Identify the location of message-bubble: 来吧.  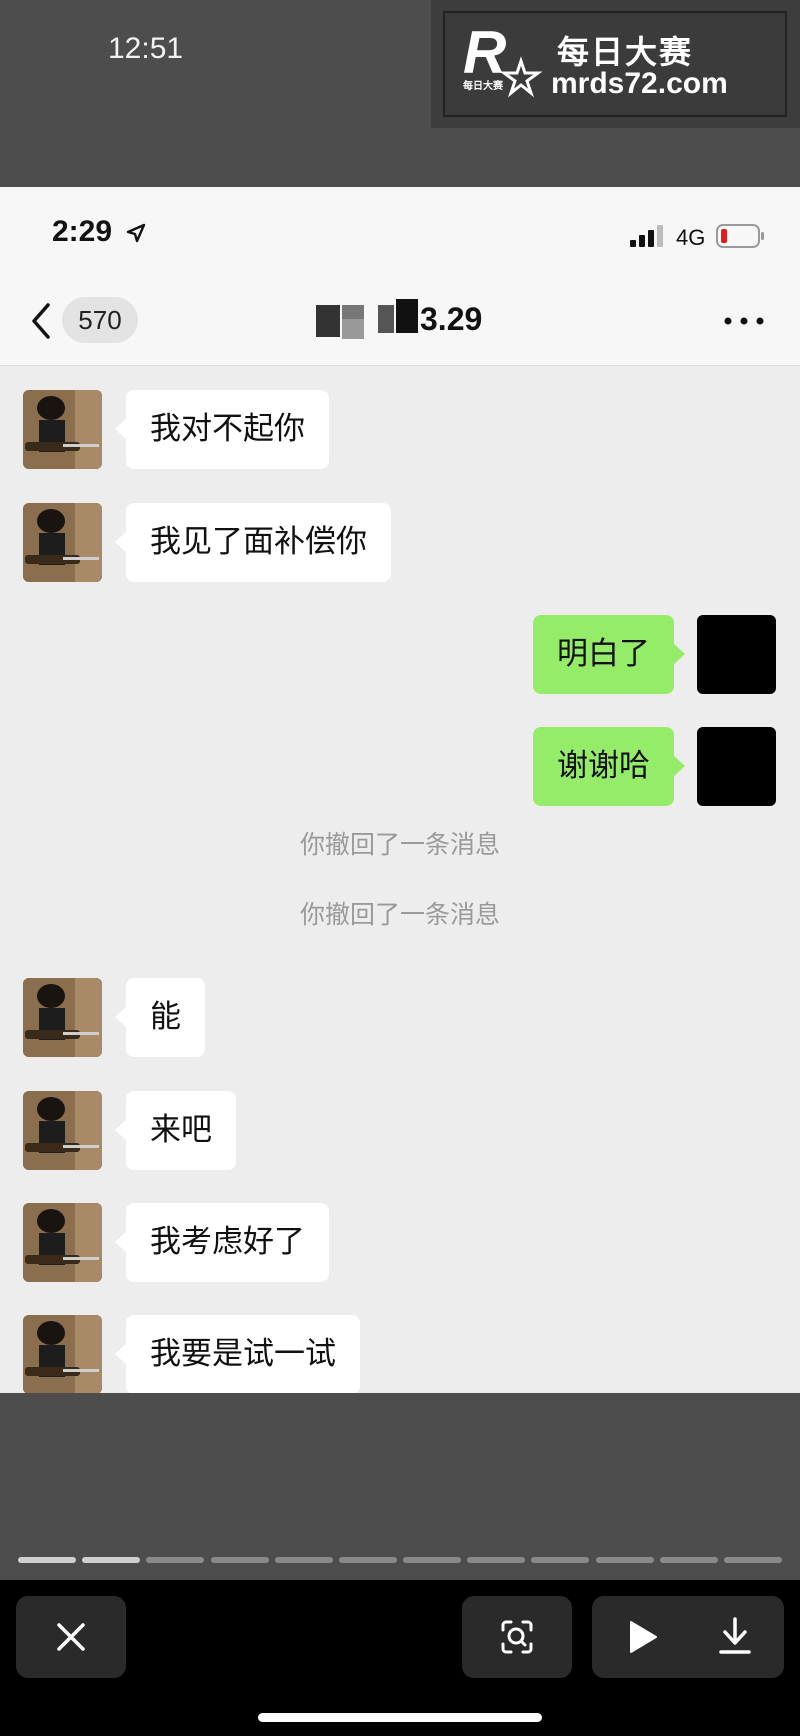
(175, 1130).